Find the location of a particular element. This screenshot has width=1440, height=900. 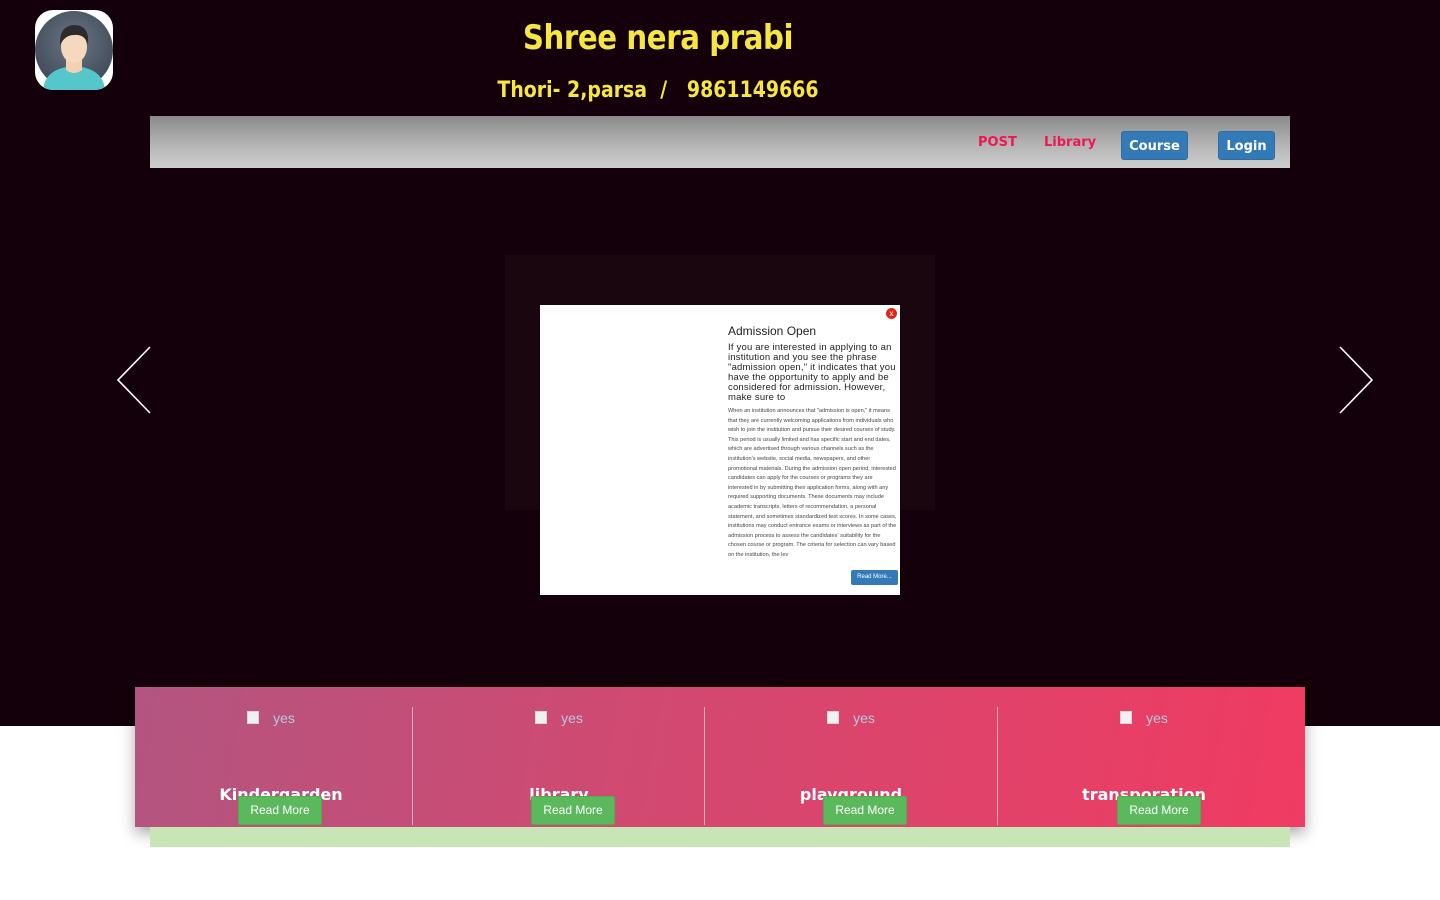

site-title: Shree nera prabi is located at coordinates (658, 38).